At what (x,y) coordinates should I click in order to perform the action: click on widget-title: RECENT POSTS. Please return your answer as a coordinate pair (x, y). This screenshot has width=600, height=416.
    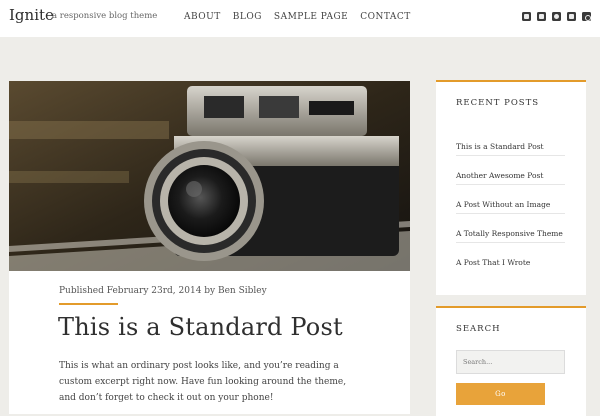
    Looking at the image, I should click on (498, 103).